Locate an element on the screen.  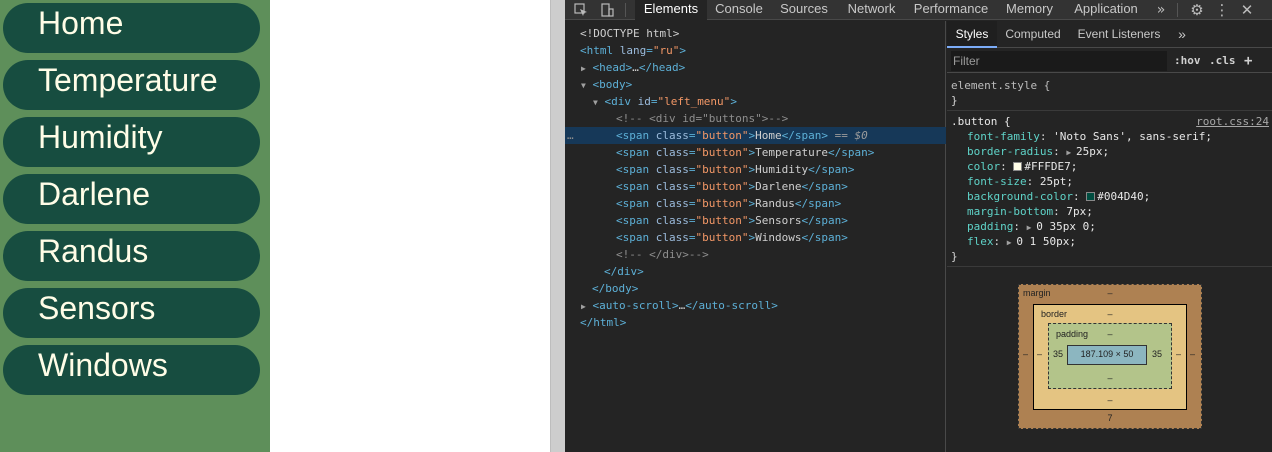
tree-comment: <!-- </div>--> is located at coordinates (755, 254).